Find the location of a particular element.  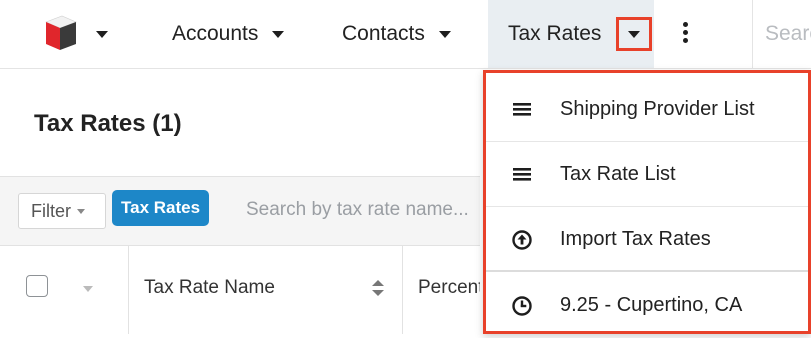

menu-item-import-tax-rates: Import Tax Rates is located at coordinates (647, 239).